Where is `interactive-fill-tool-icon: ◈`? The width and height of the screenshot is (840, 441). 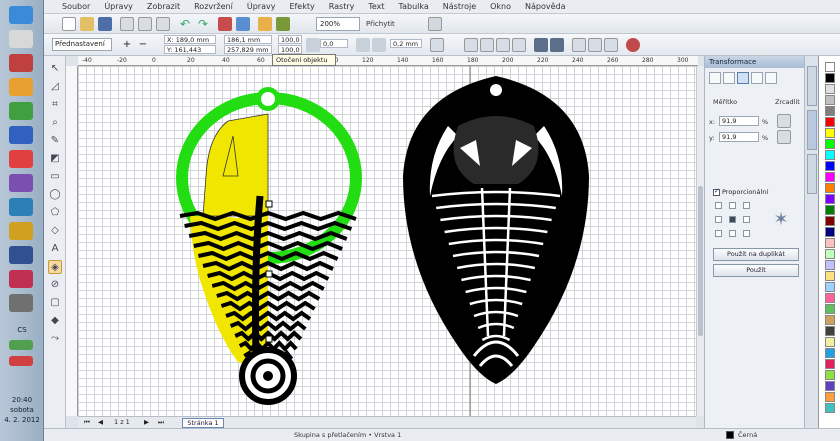
interactive-fill-tool-icon: ◈ is located at coordinates (55, 267).